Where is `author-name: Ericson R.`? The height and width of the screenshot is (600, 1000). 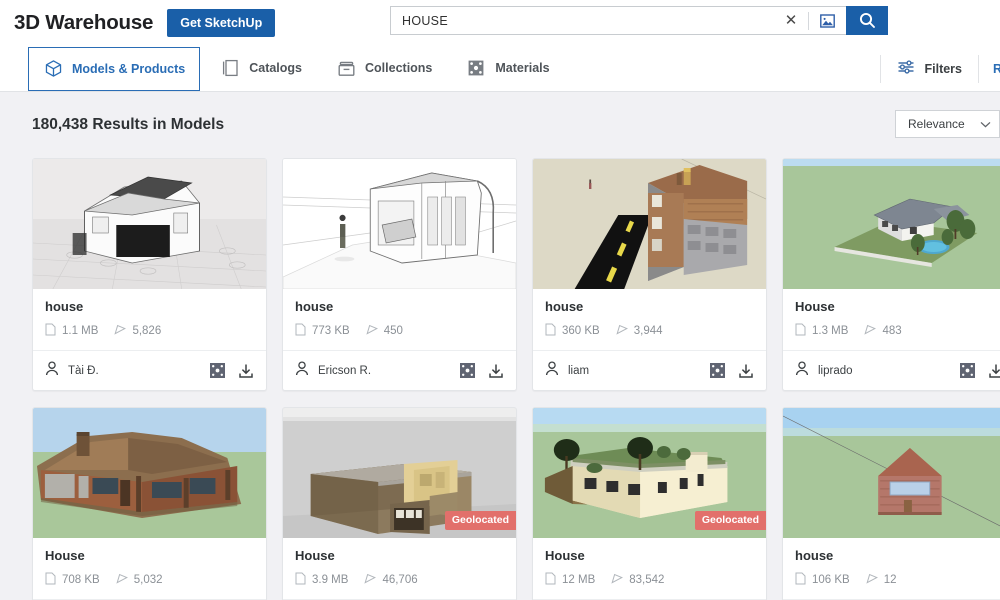 author-name: Ericson R. is located at coordinates (384, 371).